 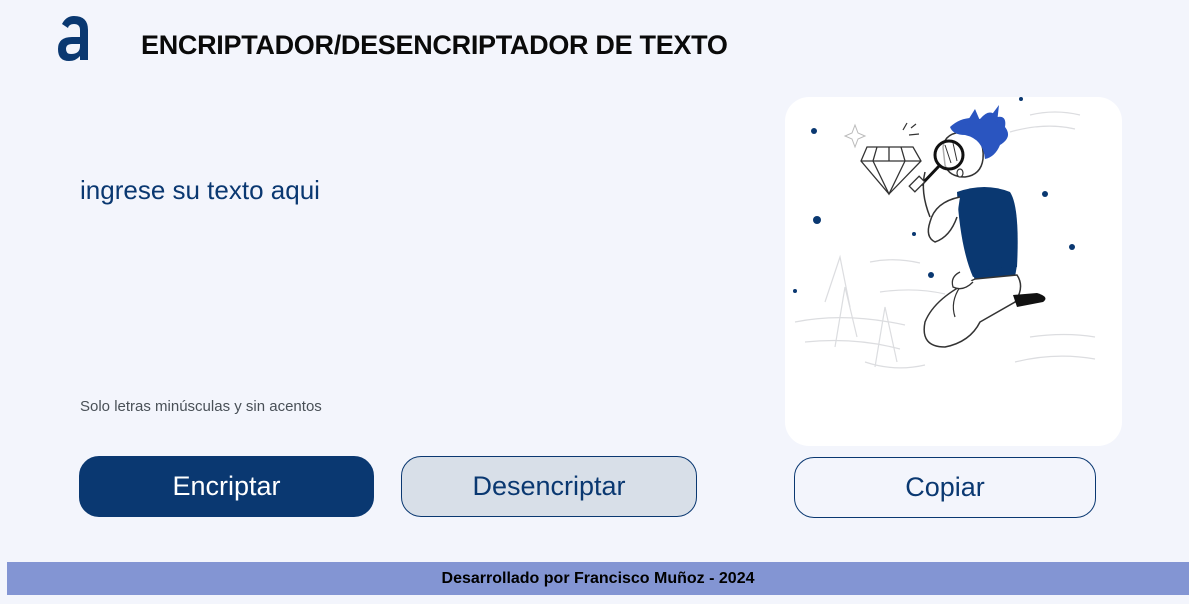 I want to click on footer: Desarrollado por Francisco Muñoz - 2024, so click(x=598, y=578).